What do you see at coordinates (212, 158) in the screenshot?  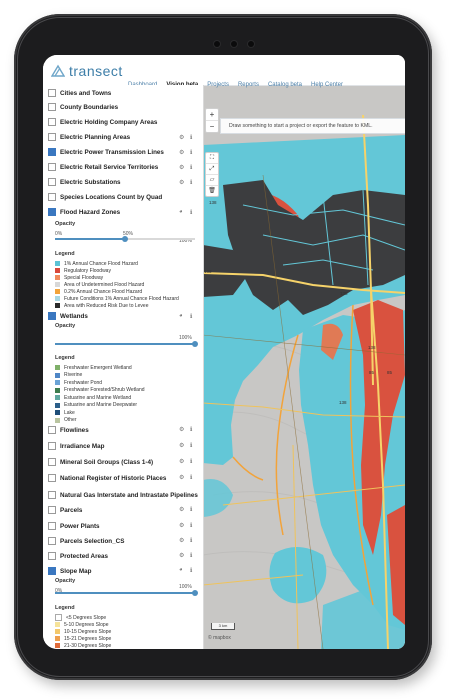 I see `fullscreen-icon: ⛶` at bounding box center [212, 158].